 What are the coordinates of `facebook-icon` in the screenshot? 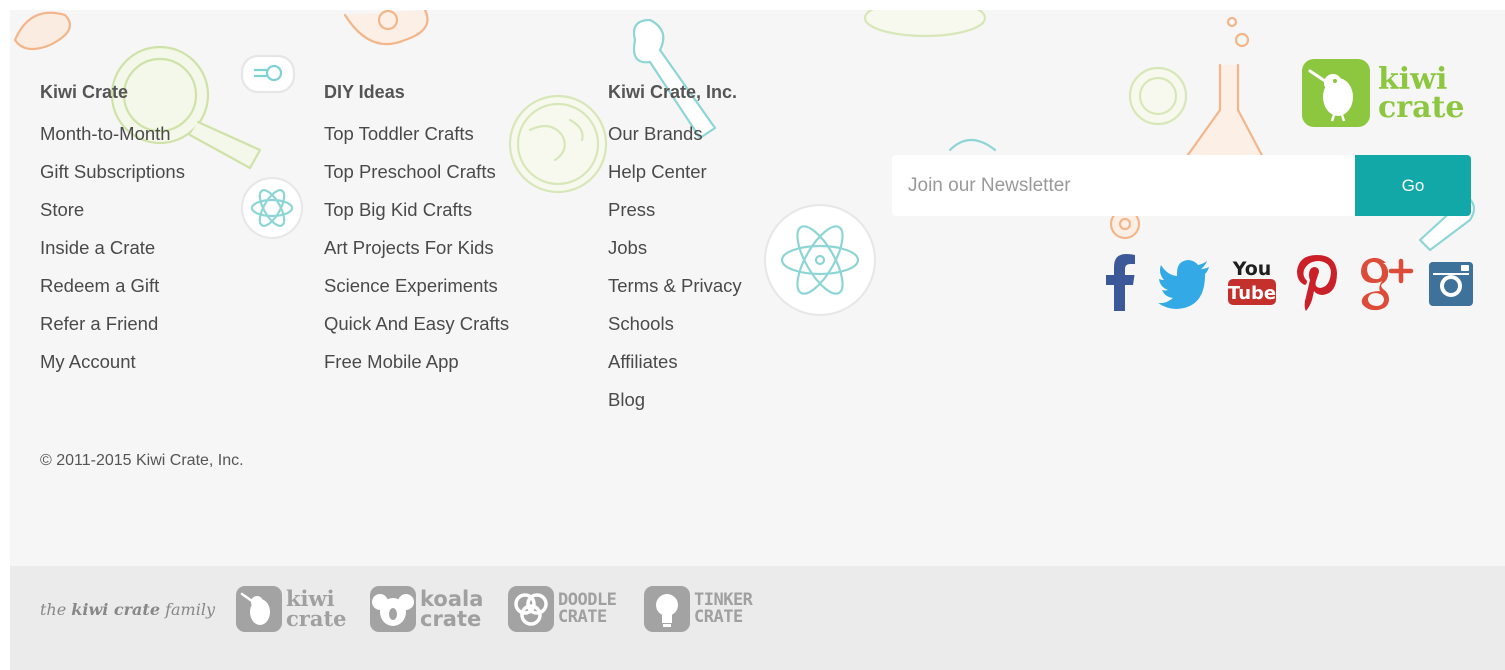 It's located at (1121, 284).